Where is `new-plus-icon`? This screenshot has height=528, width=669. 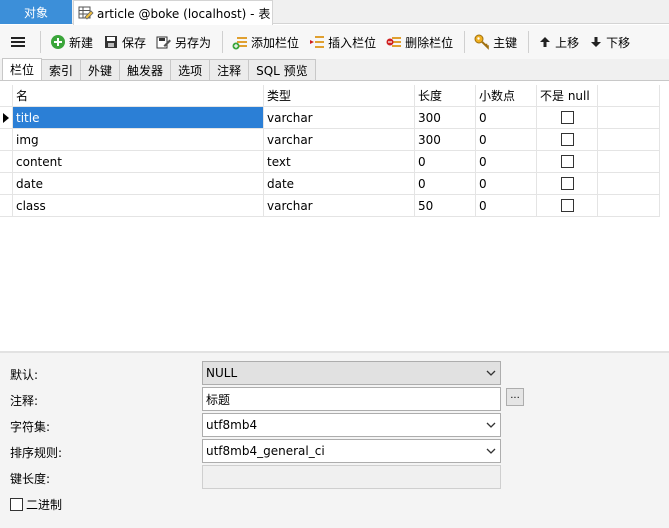
new-plus-icon is located at coordinates (58, 42).